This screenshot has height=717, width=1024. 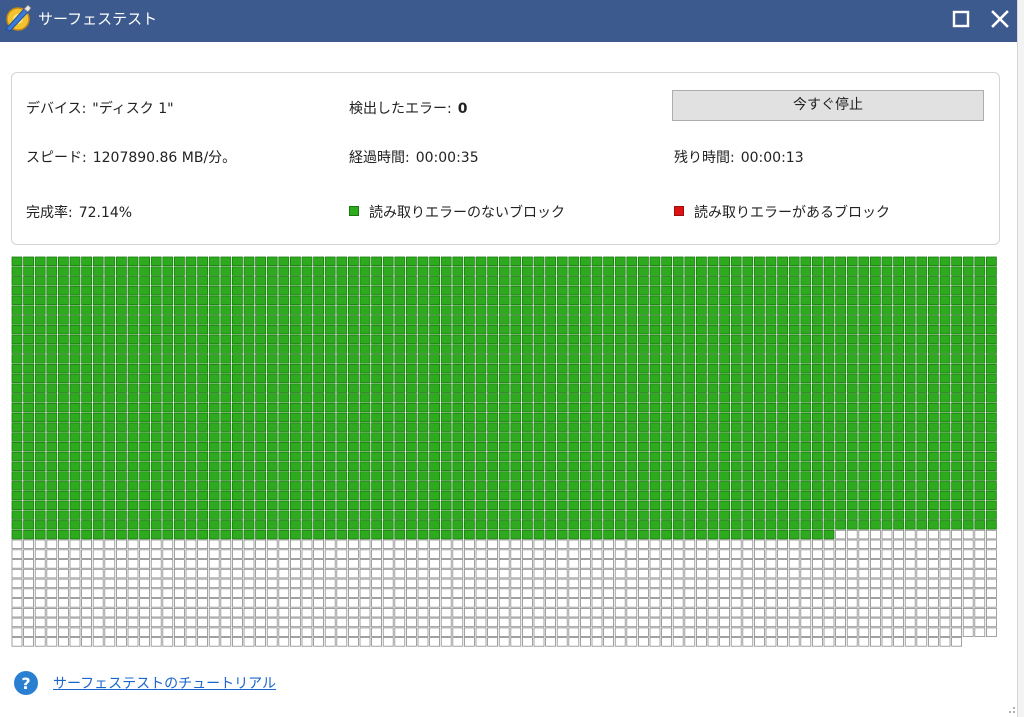 I want to click on tutorial-link: サーフェステストのチュートリアル, so click(x=164, y=683).